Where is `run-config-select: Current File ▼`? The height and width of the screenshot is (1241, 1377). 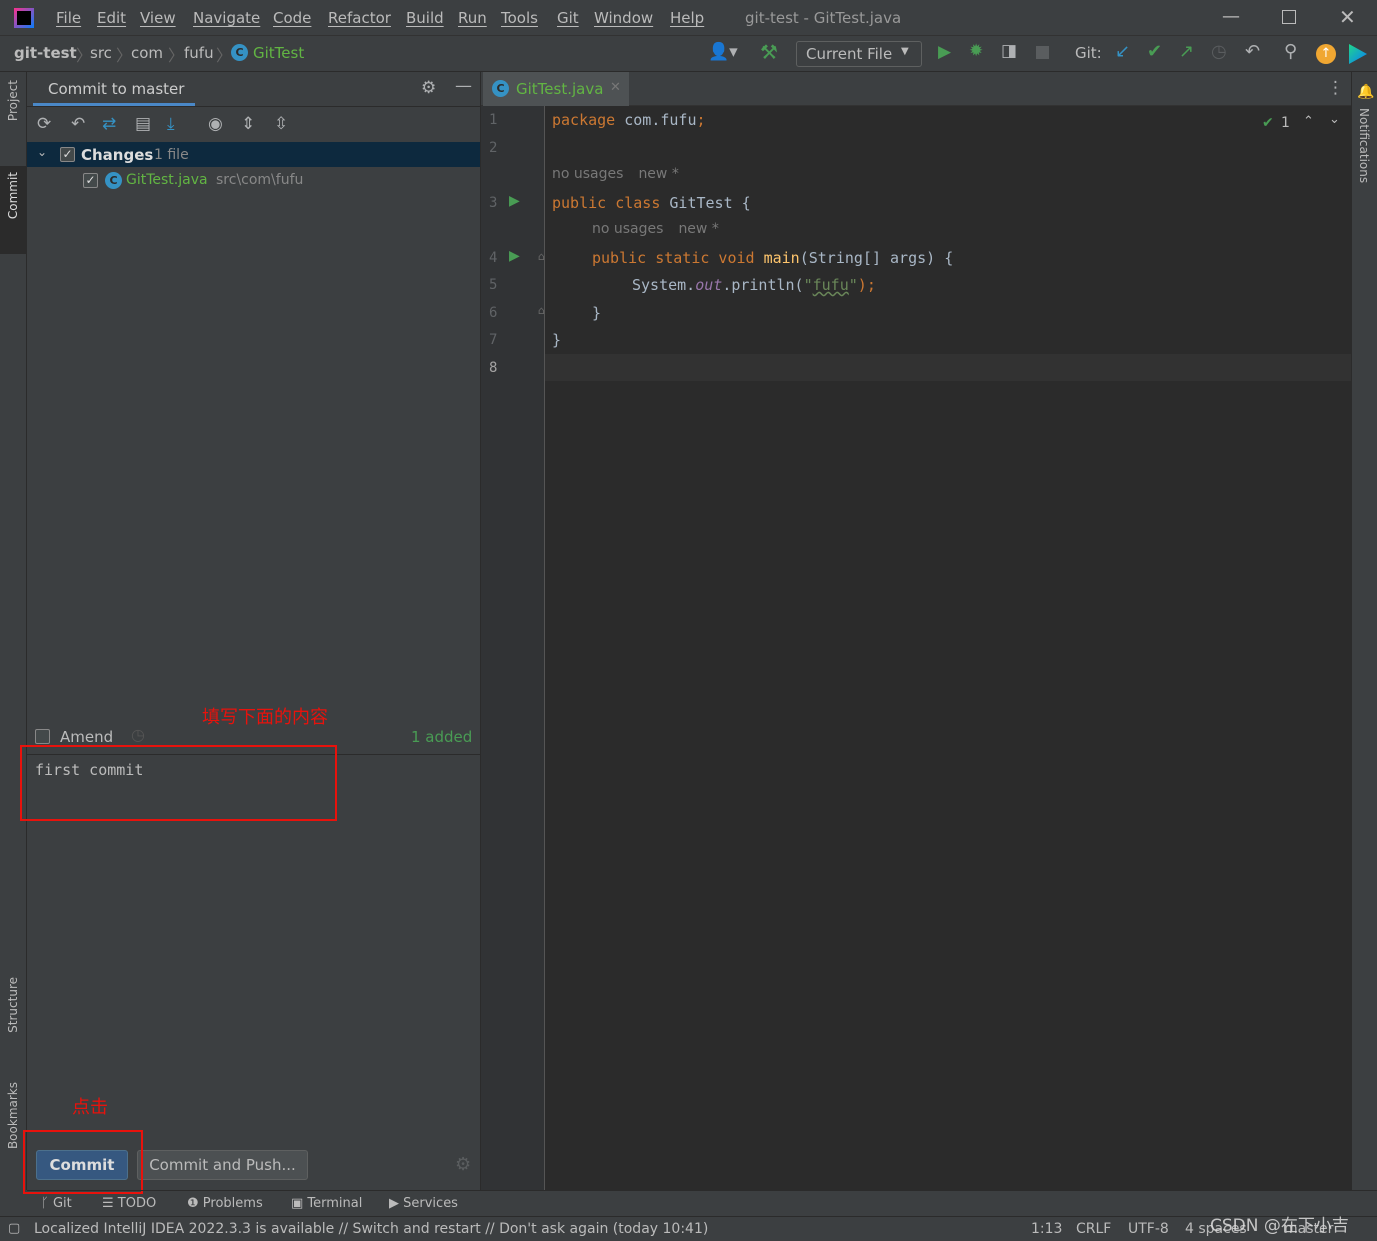 run-config-select: Current File ▼ is located at coordinates (859, 54).